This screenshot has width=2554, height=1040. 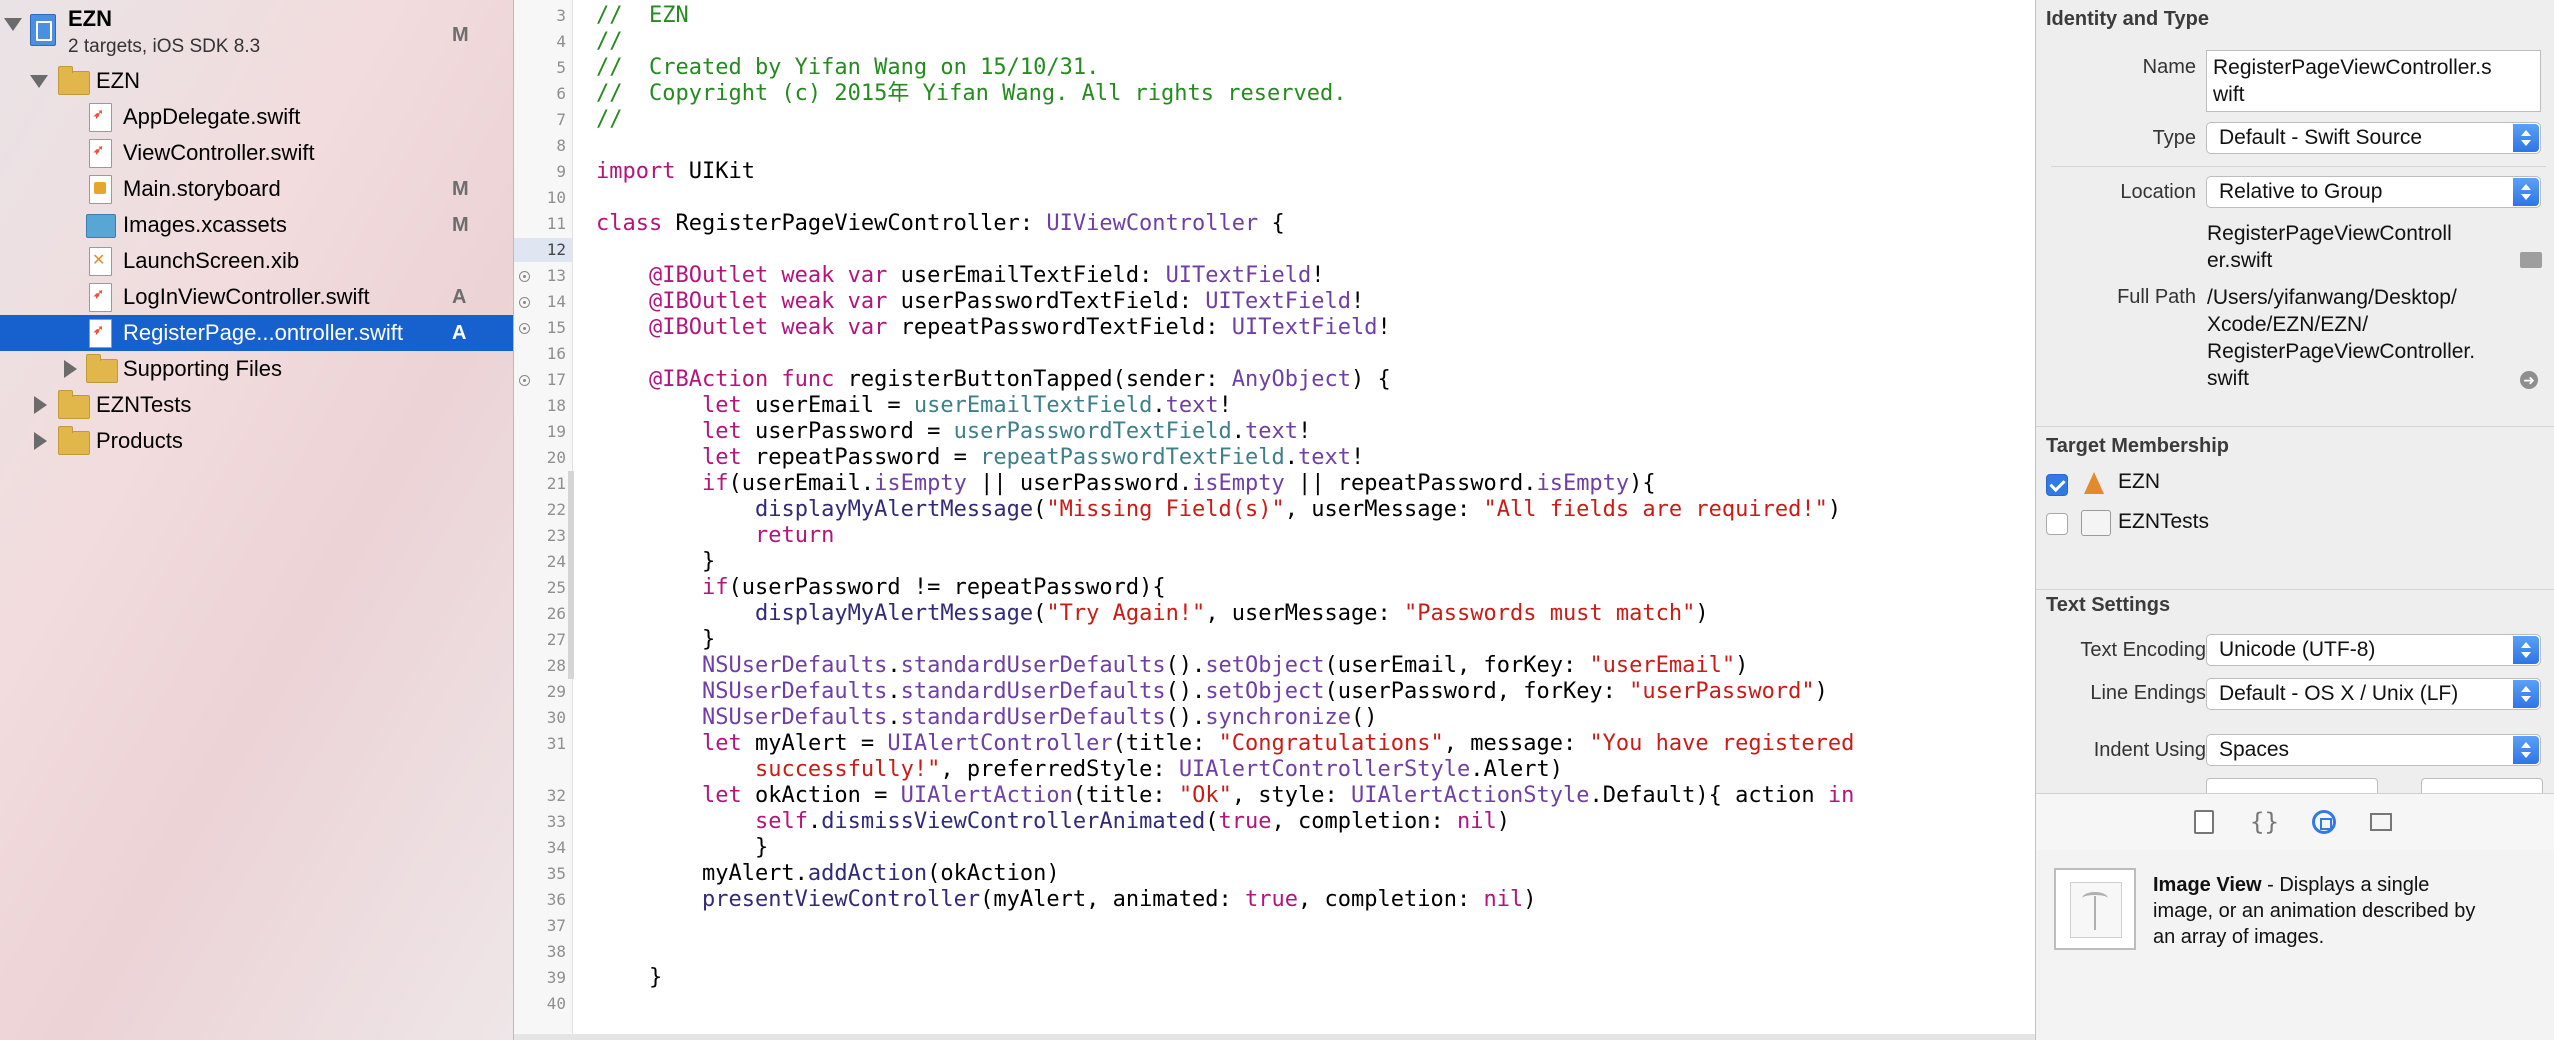 I want to click on code-token: UIAlertAction, so click(x=986, y=795).